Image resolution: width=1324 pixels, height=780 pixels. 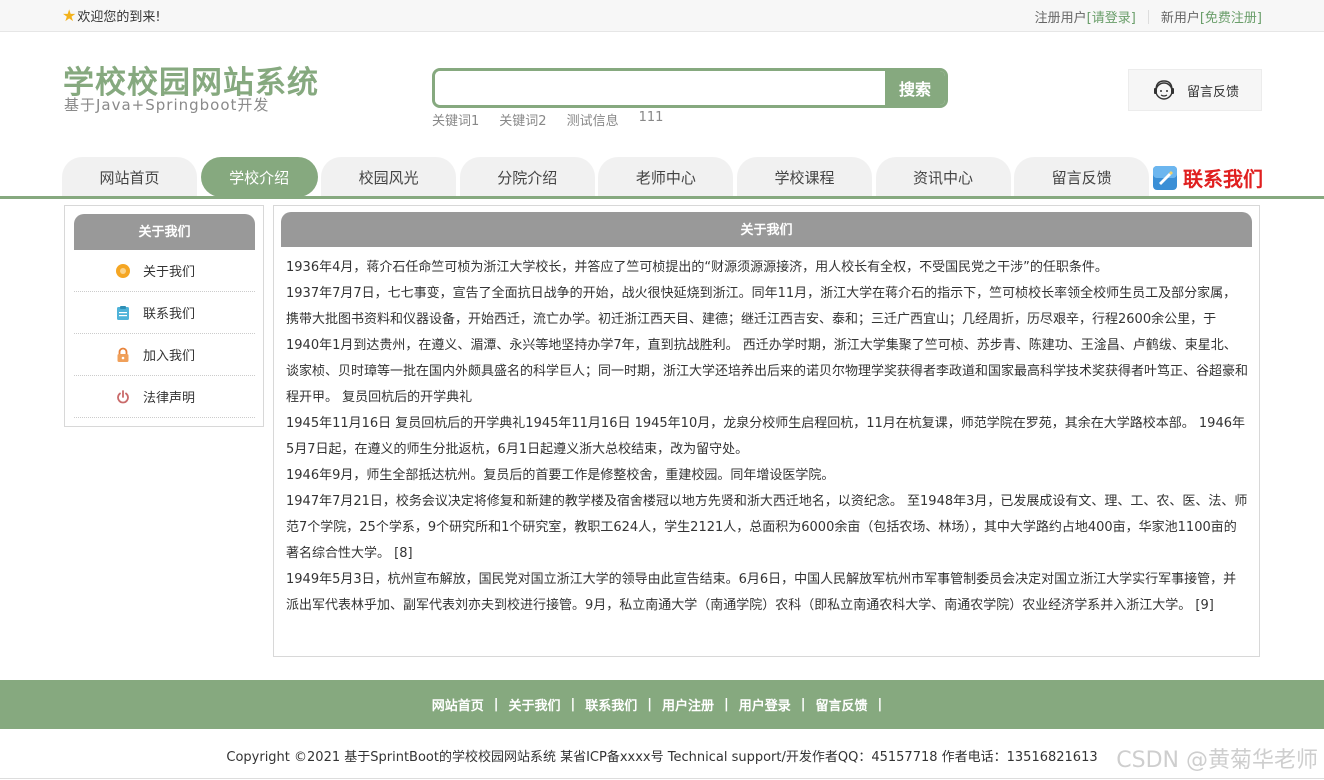 What do you see at coordinates (169, 314) in the screenshot?
I see `sidebar-item-label: 联系我们` at bounding box center [169, 314].